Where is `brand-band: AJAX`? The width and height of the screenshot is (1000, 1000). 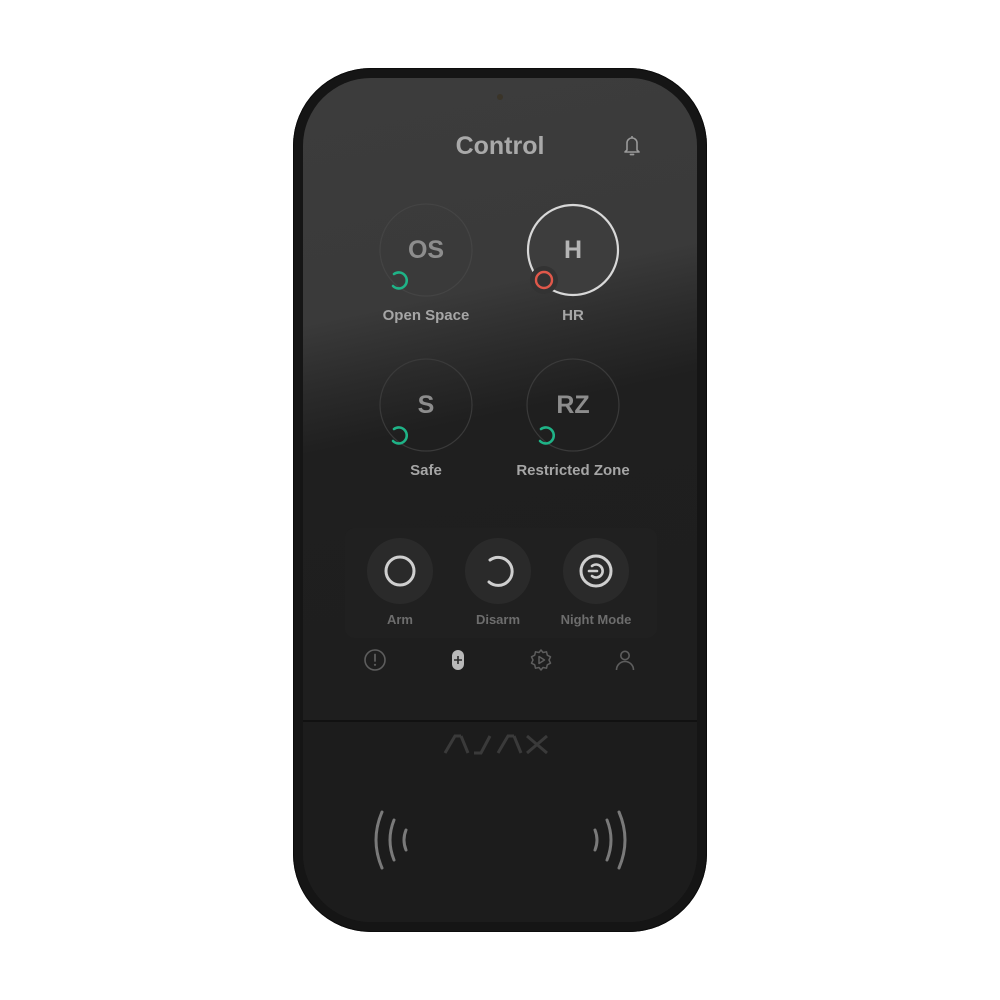 brand-band: AJAX is located at coordinates (500, 745).